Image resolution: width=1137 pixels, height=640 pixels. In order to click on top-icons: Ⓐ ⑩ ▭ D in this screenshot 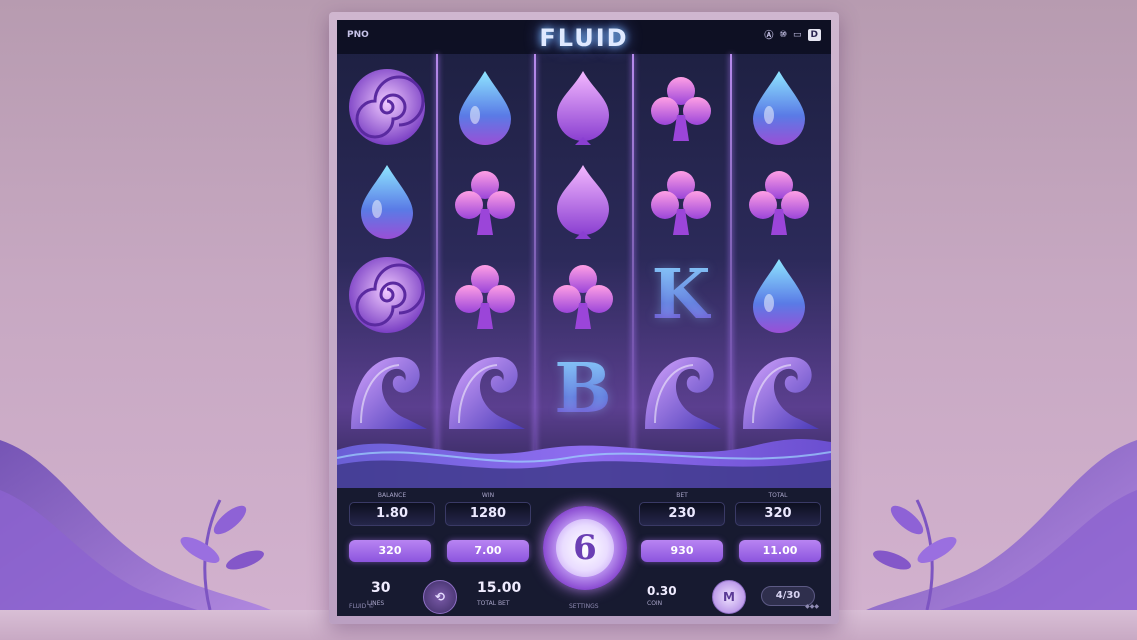, I will do `click(792, 34)`.